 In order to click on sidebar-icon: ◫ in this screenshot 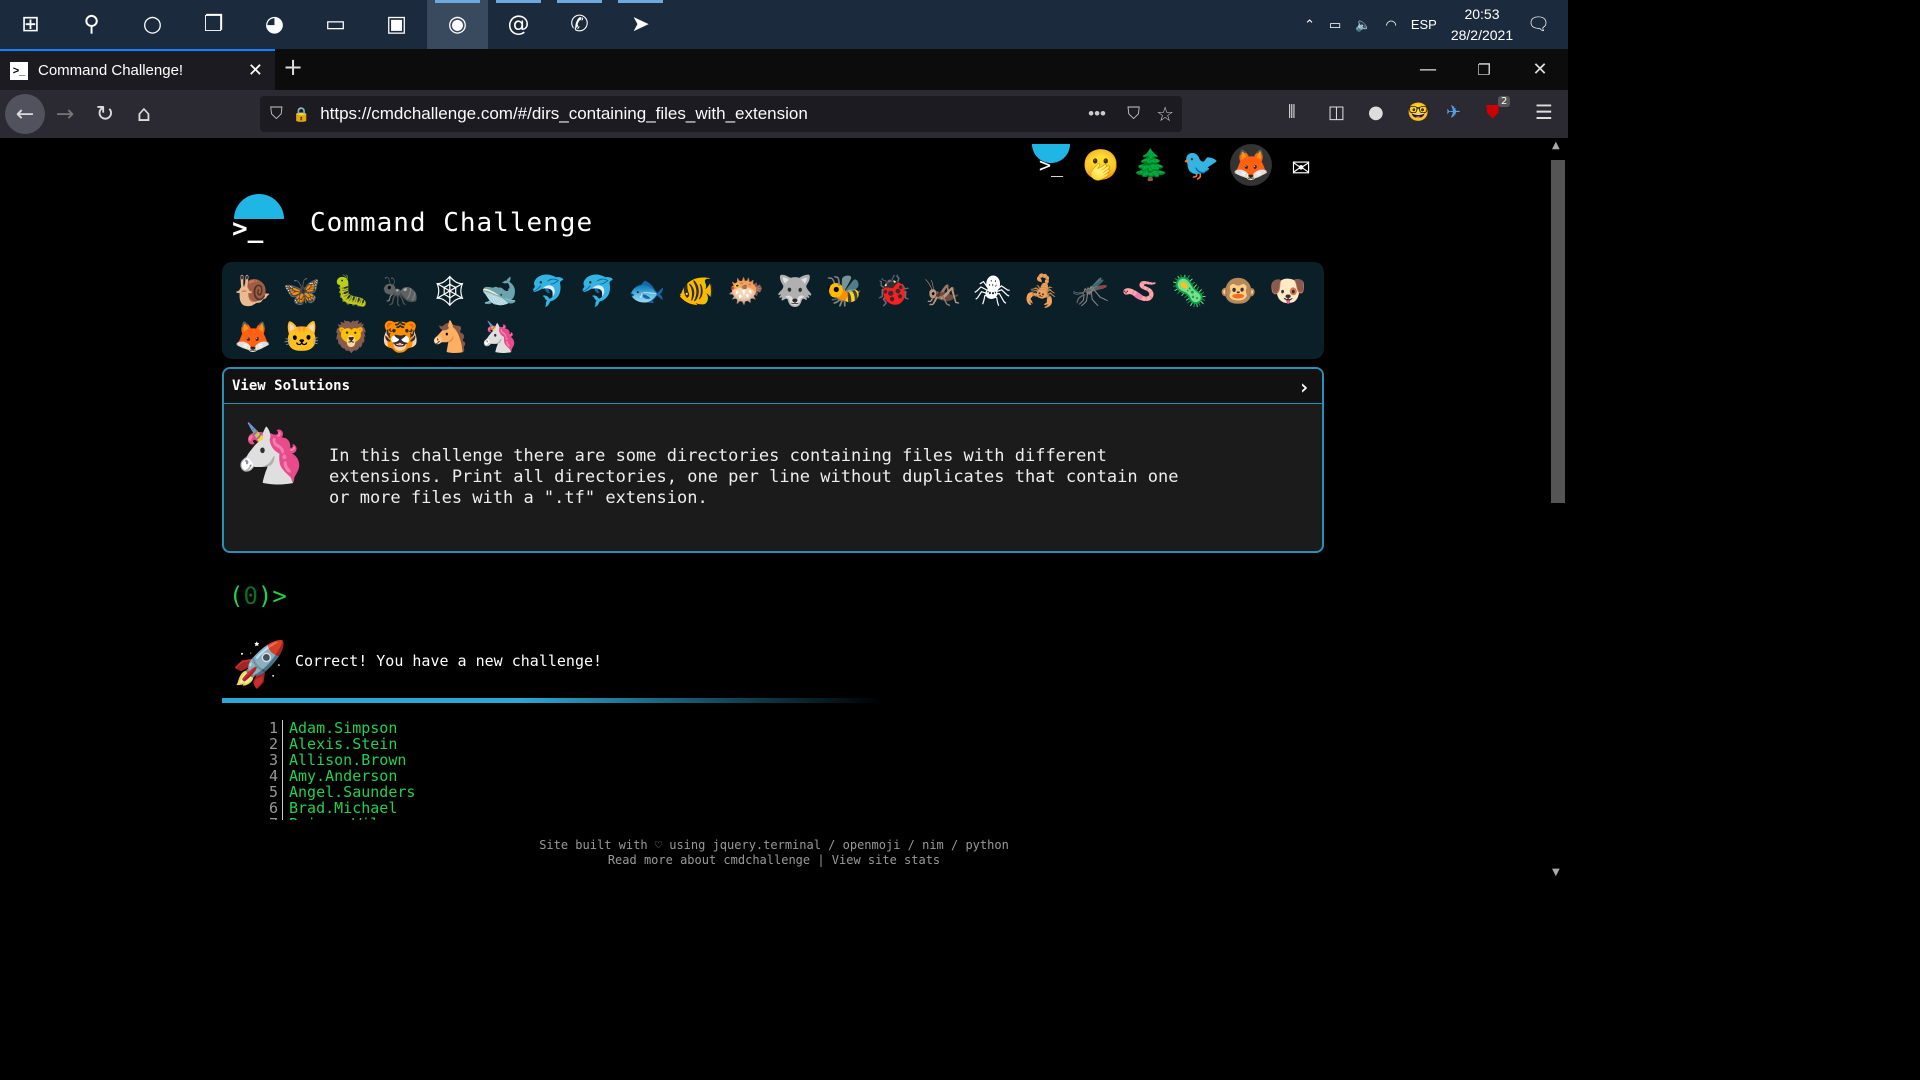, I will do `click(1336, 112)`.